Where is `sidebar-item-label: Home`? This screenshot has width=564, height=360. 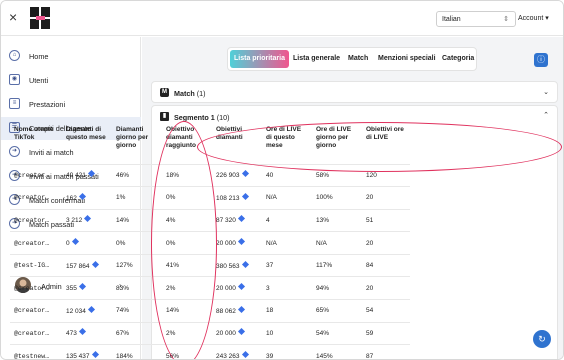 sidebar-item-label: Home is located at coordinates (39, 56).